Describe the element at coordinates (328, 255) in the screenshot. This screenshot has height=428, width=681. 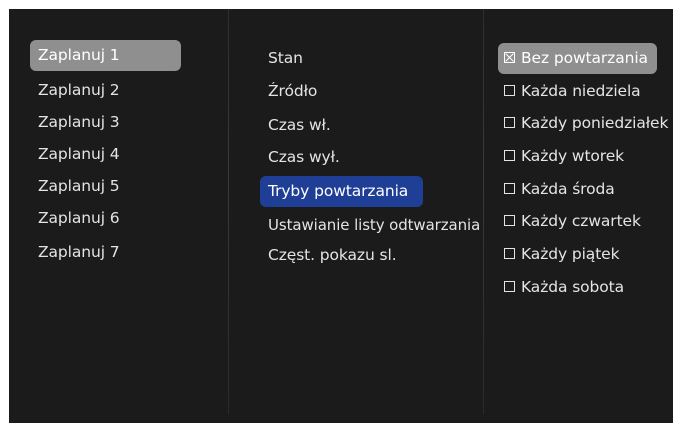
I see `setting-slideshow-interval: Częst. pokazu sl.` at that location.